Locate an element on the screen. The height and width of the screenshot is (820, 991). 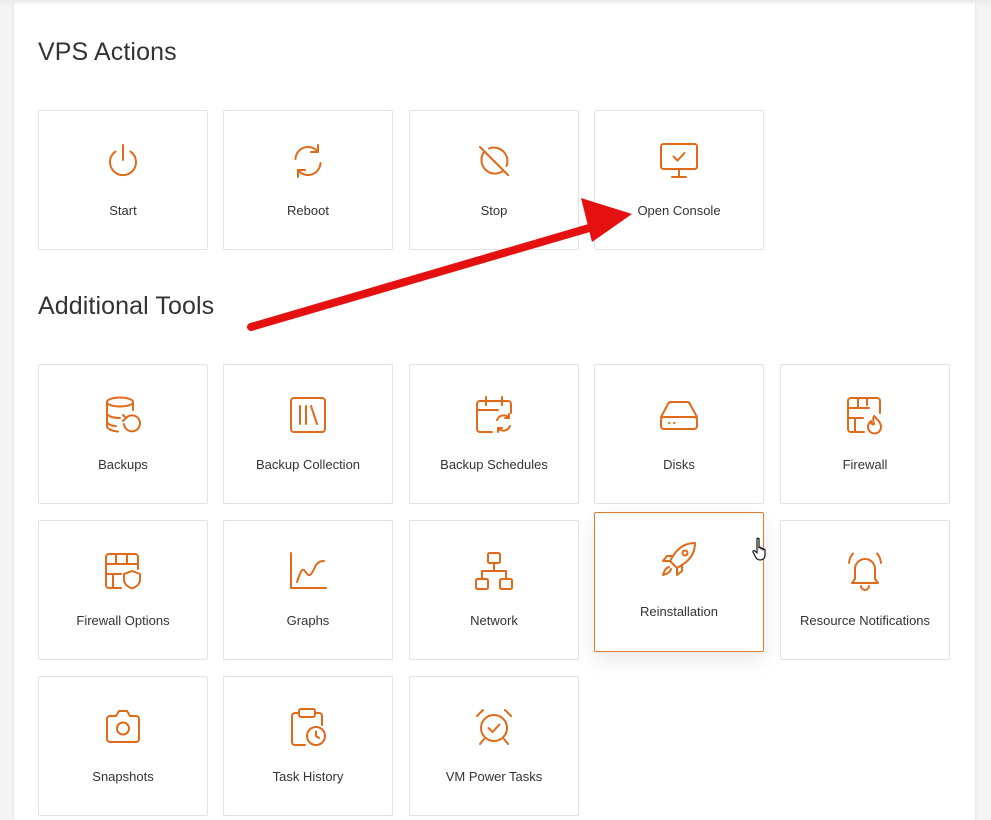
resource-notifications-label: Resource Notifications is located at coordinates (865, 620).